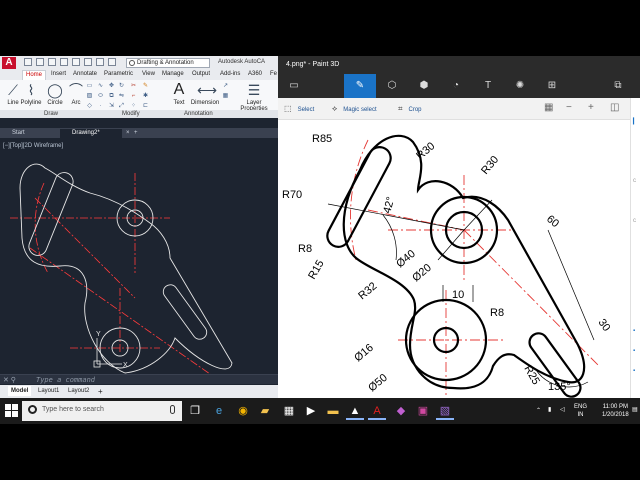 This screenshot has width=640, height=480. What do you see at coordinates (100, 391) in the screenshot?
I see `add-layout-icon: +` at bounding box center [100, 391].